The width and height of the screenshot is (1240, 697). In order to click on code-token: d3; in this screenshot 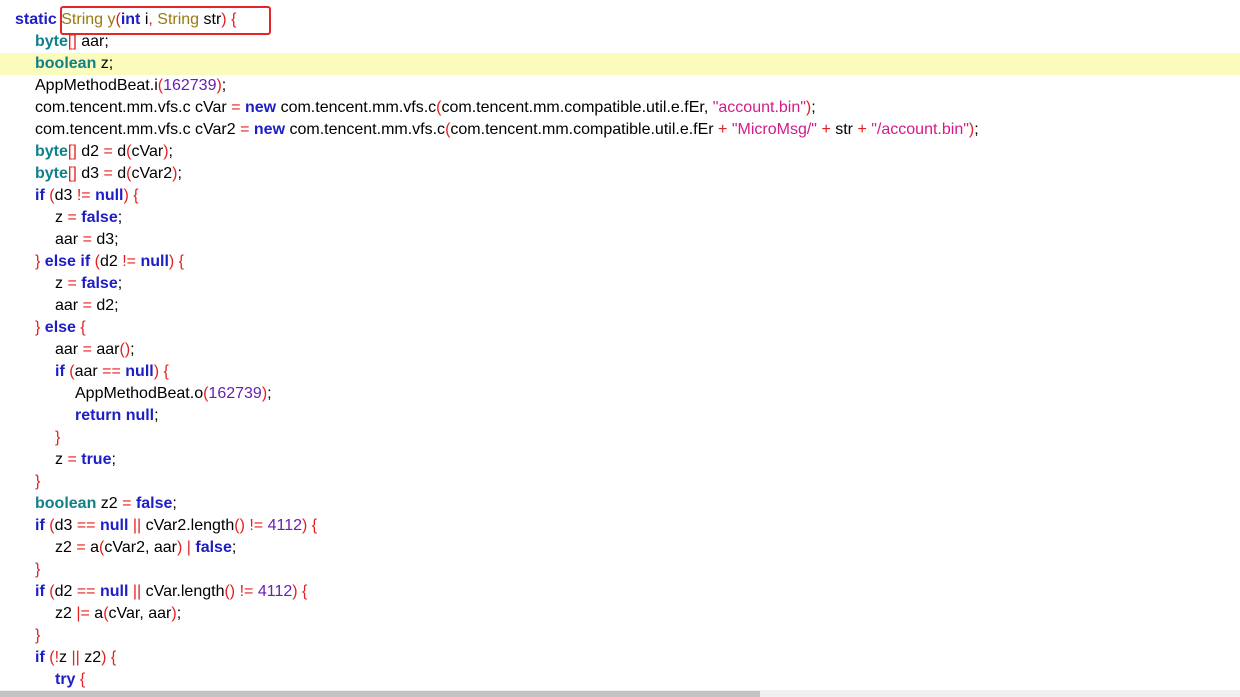, I will do `click(105, 239)`.